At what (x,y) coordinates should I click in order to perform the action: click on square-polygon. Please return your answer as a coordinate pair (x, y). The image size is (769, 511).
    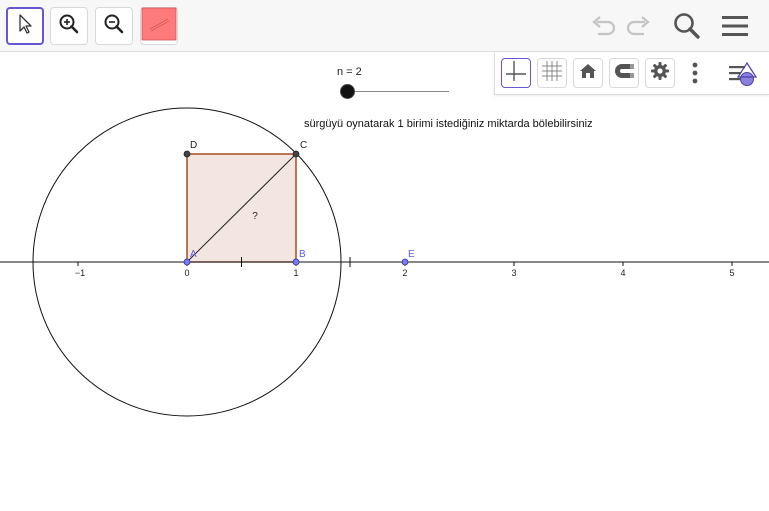
    Looking at the image, I should click on (241, 208).